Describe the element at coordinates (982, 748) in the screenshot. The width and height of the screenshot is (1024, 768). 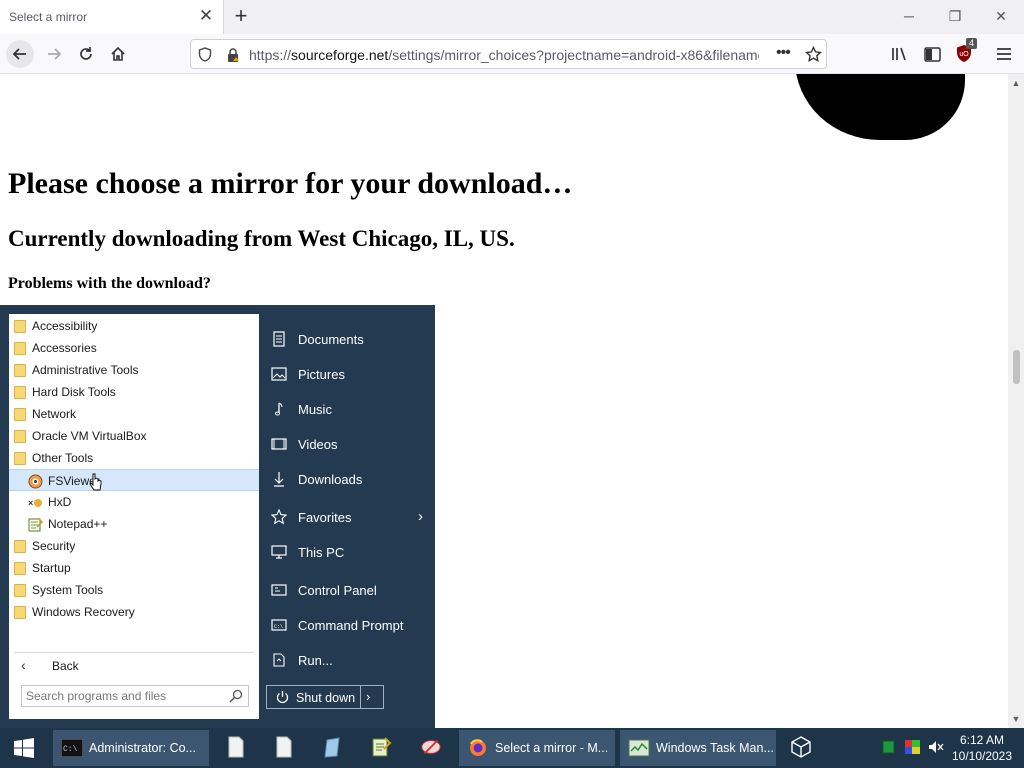
I see `system-clock: 6:12 AM 10/10/2023` at that location.